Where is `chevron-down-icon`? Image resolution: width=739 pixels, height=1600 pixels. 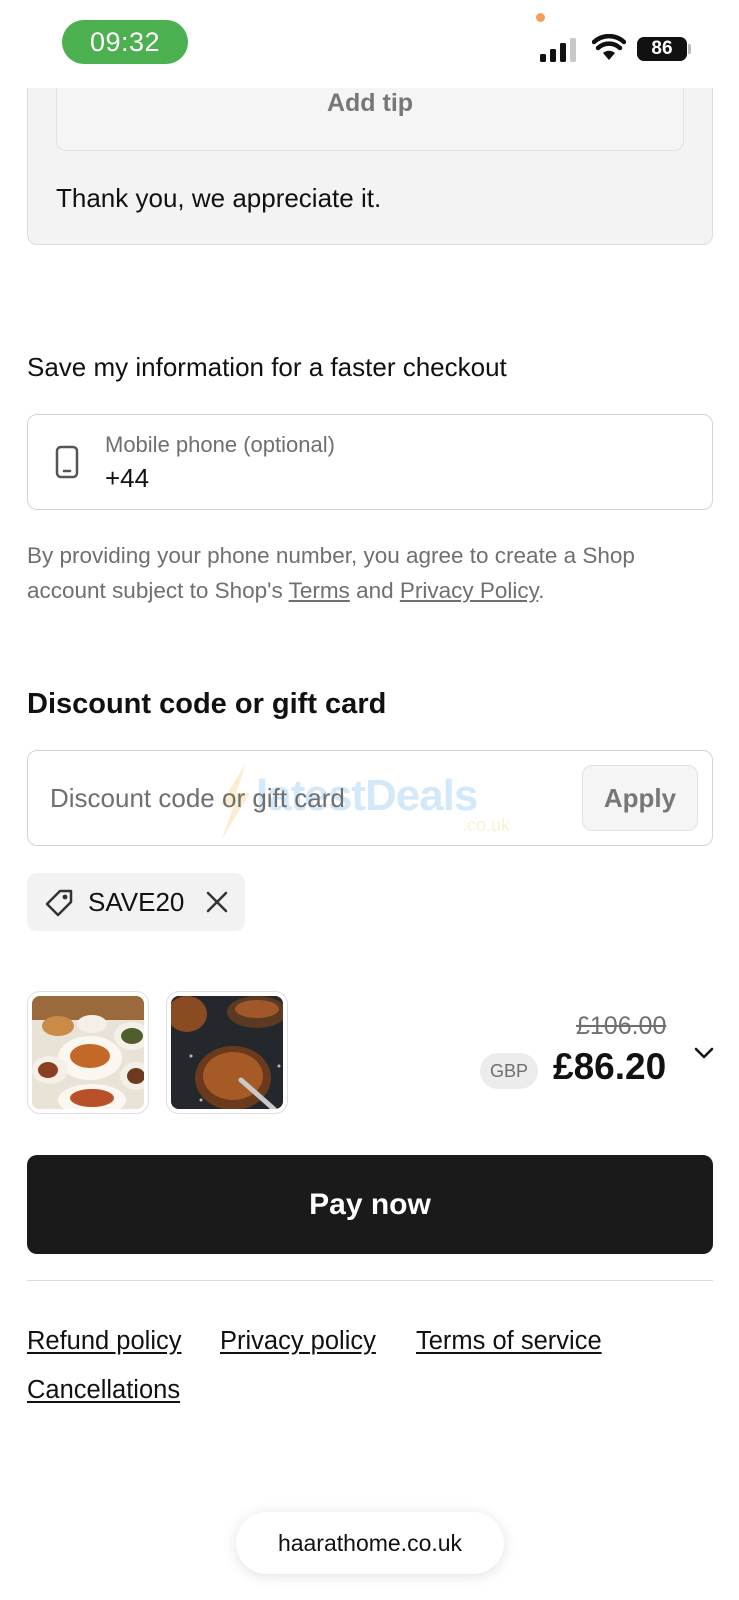
chevron-down-icon is located at coordinates (704, 1053).